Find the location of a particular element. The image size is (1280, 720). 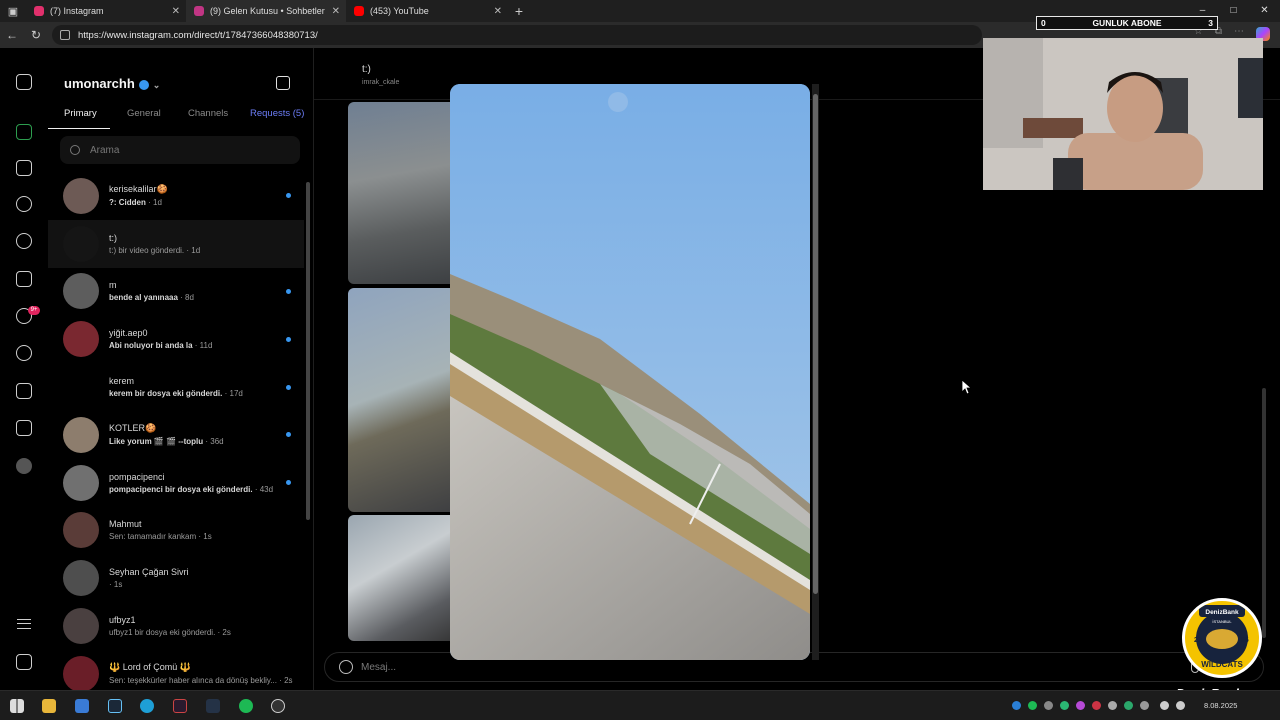

spotify-icon is located at coordinates (246, 706).